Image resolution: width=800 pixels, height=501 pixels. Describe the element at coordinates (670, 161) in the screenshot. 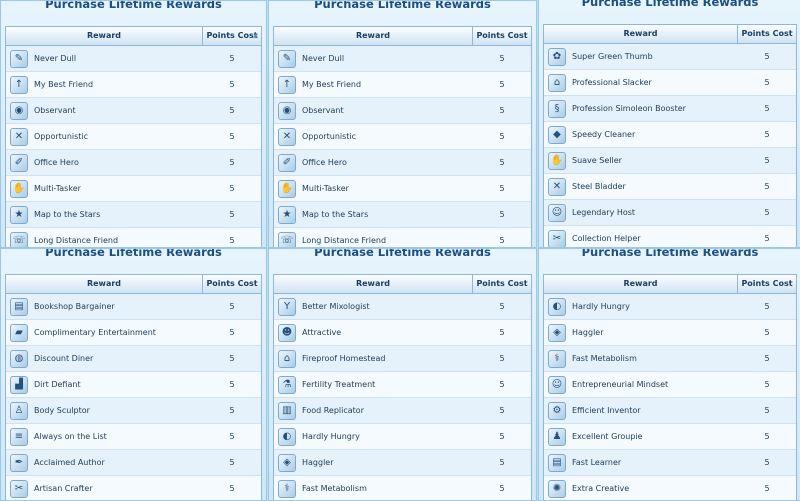

I see `table-row: ✋ Suave Seller 5` at that location.